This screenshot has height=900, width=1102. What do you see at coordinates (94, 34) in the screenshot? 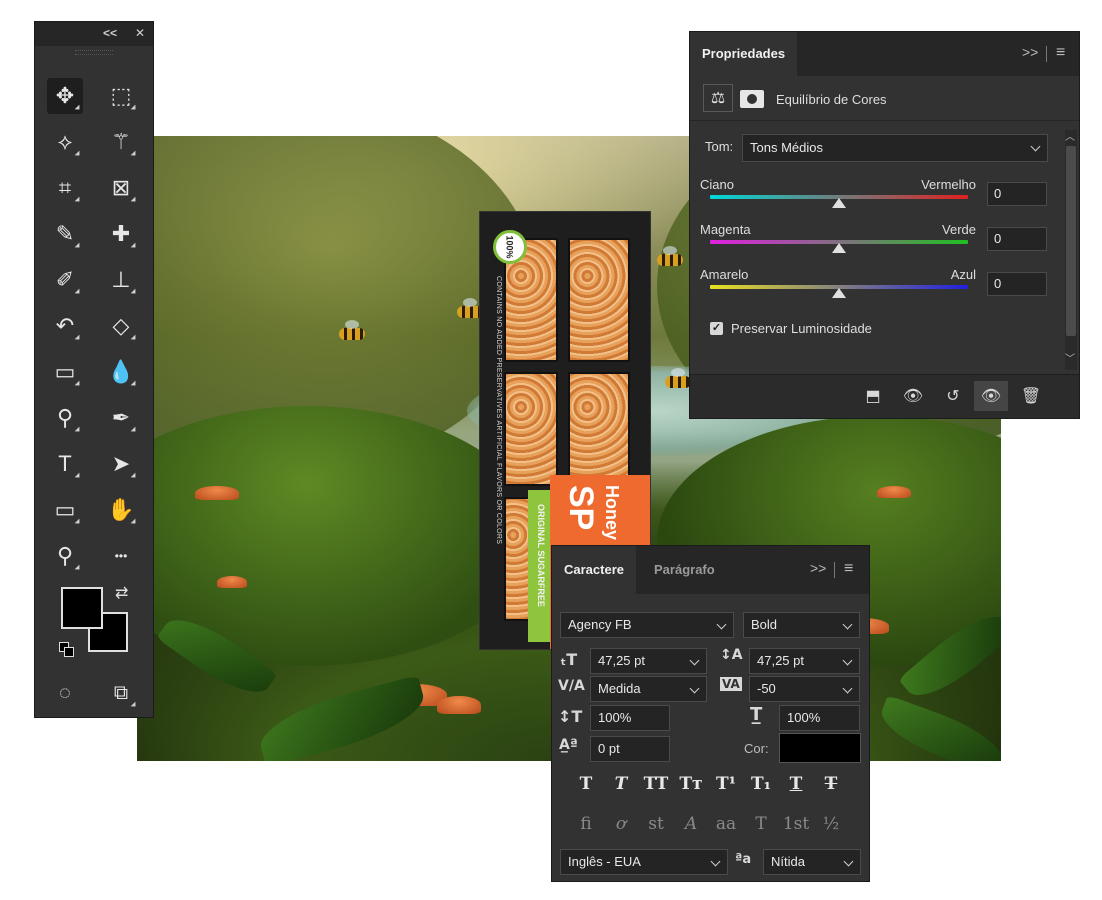
I see `tools-panel-header: << ✕` at bounding box center [94, 34].